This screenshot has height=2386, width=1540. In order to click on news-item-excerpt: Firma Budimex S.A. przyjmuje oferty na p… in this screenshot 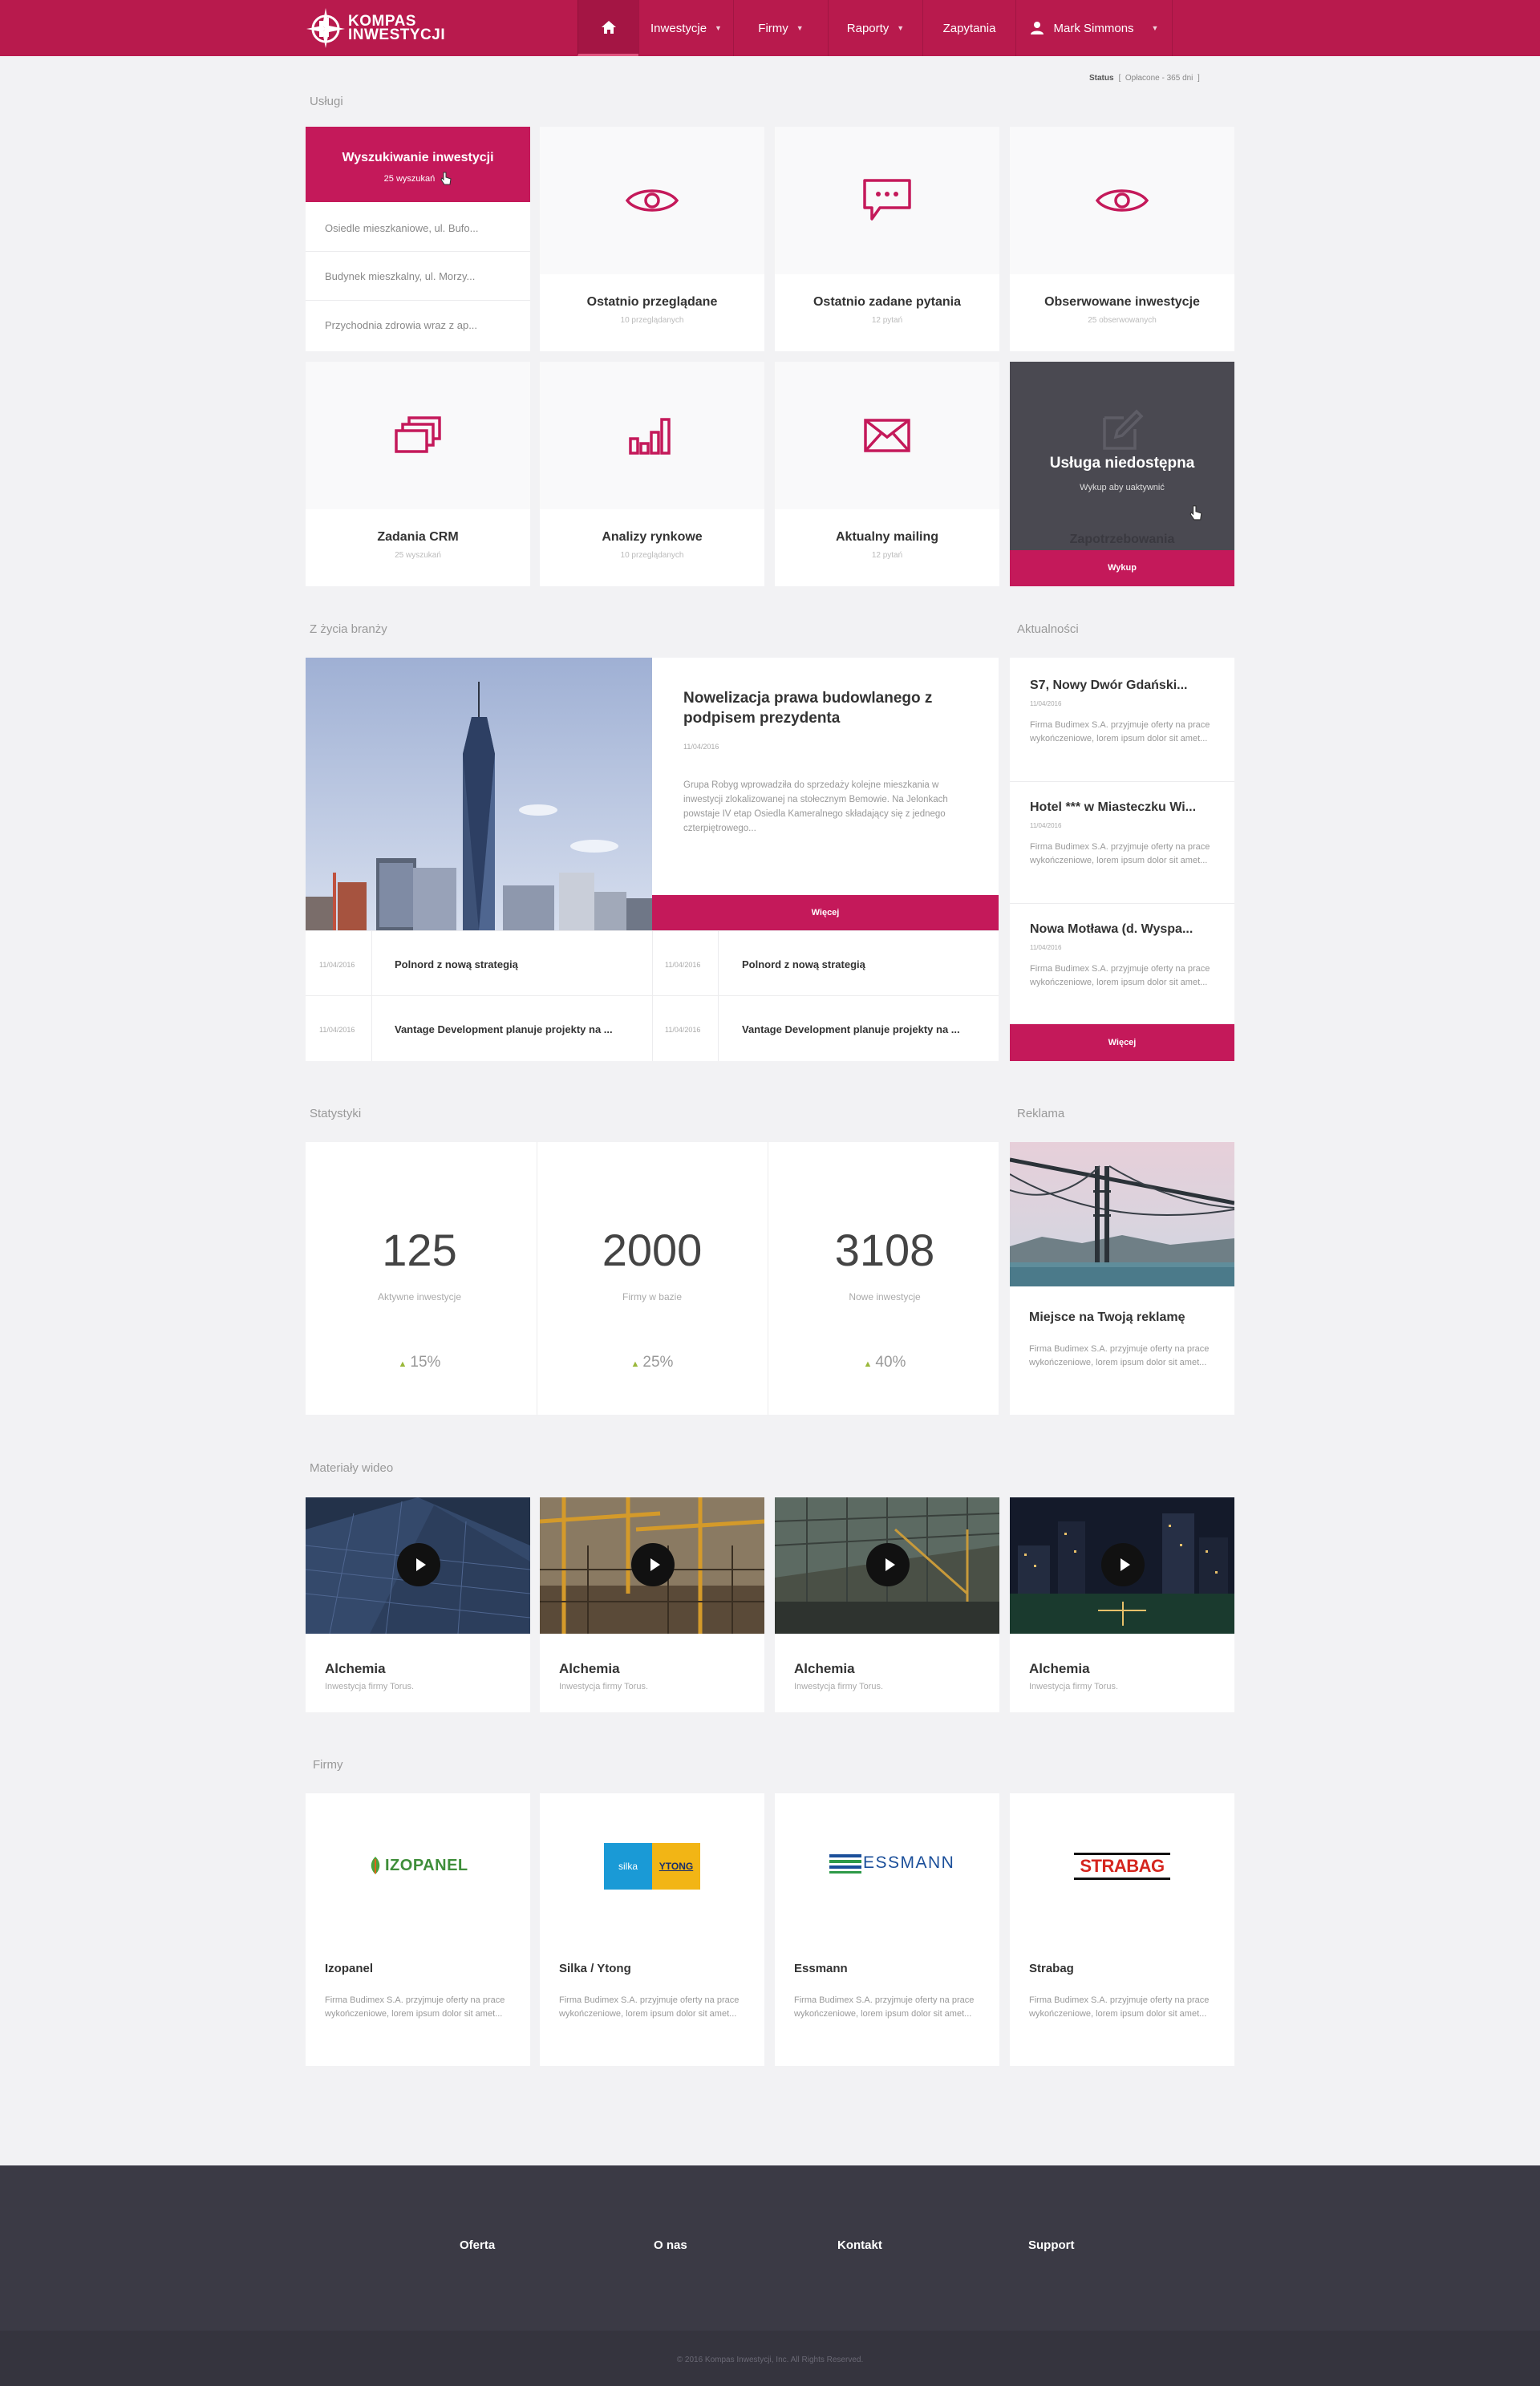, I will do `click(1120, 976)`.